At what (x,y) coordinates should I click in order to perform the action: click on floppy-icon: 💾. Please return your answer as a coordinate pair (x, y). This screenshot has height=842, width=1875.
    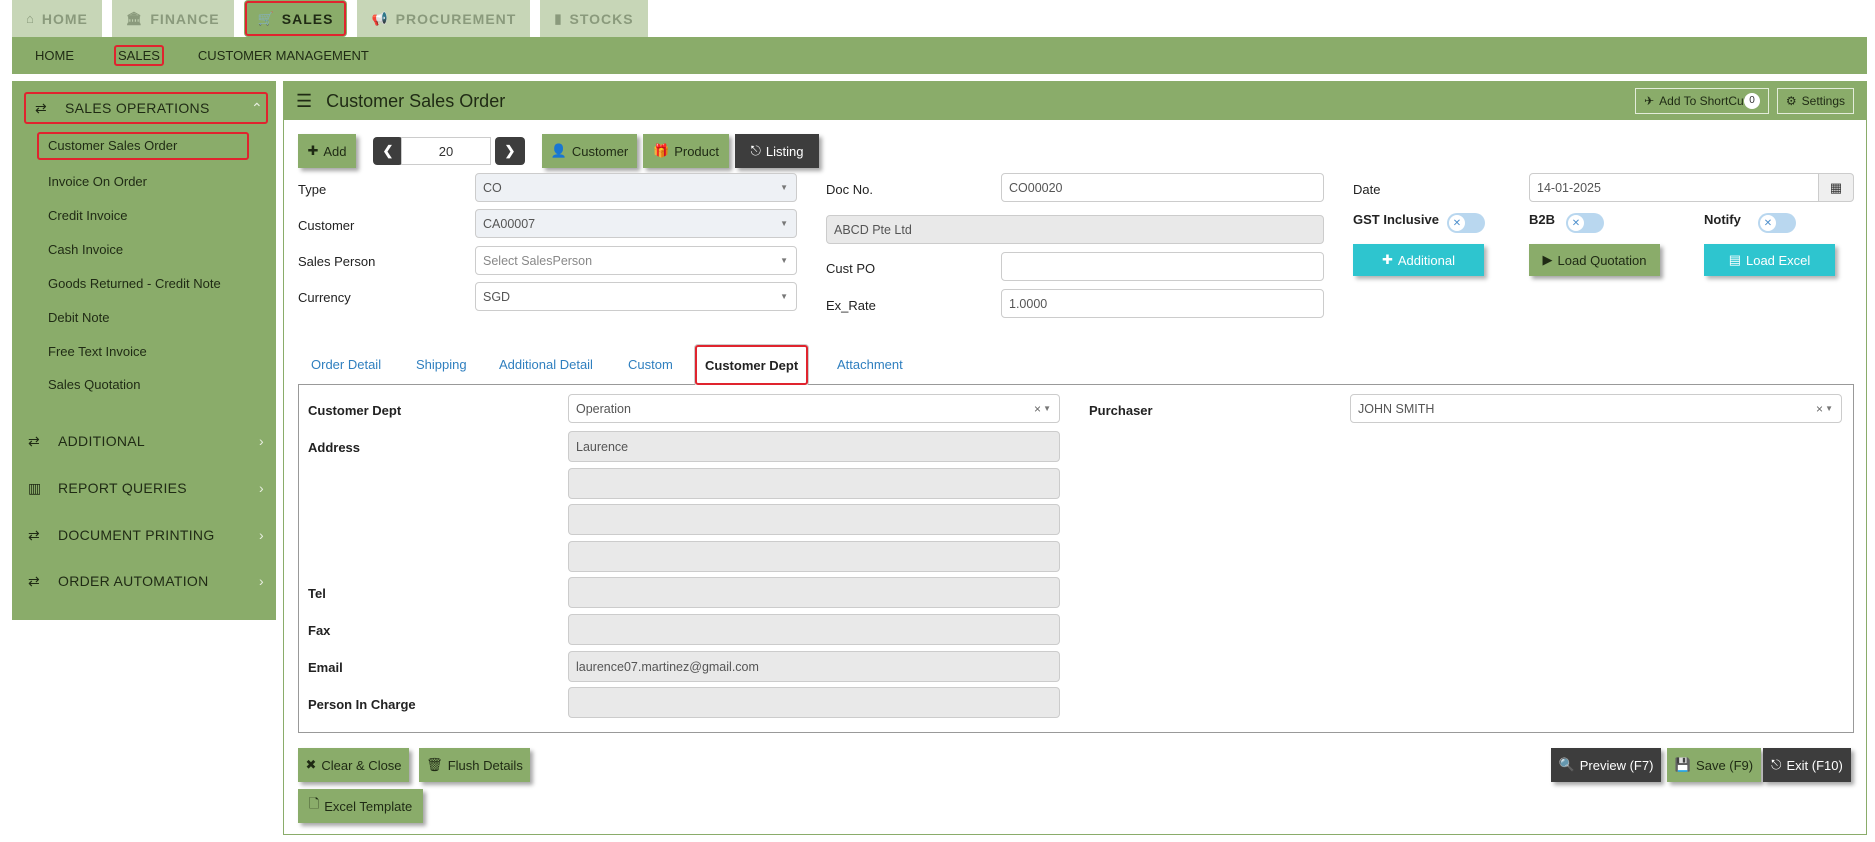
    Looking at the image, I should click on (1683, 764).